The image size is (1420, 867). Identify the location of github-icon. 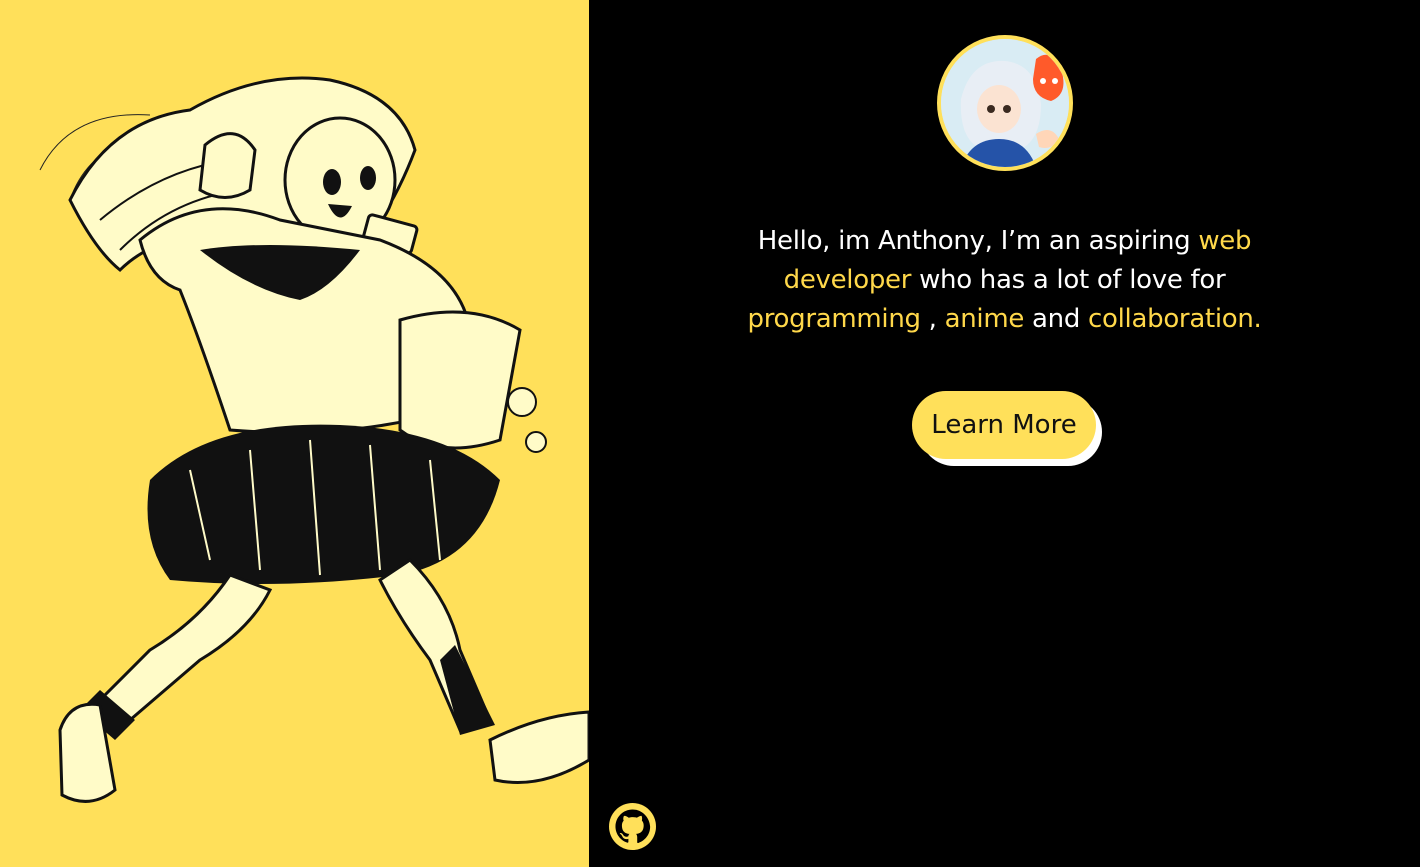
(632, 826).